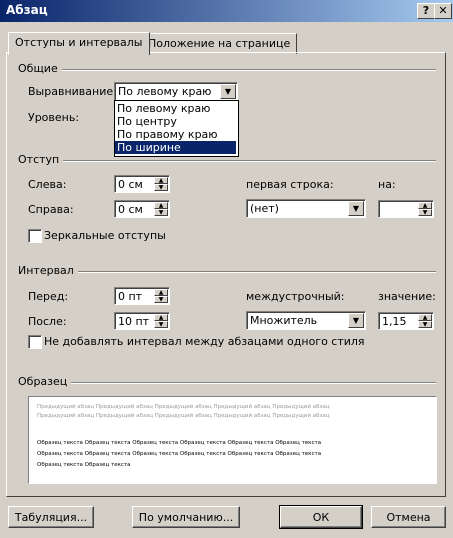 The image size is (453, 538). I want to click on on-label: на:, so click(387, 184).